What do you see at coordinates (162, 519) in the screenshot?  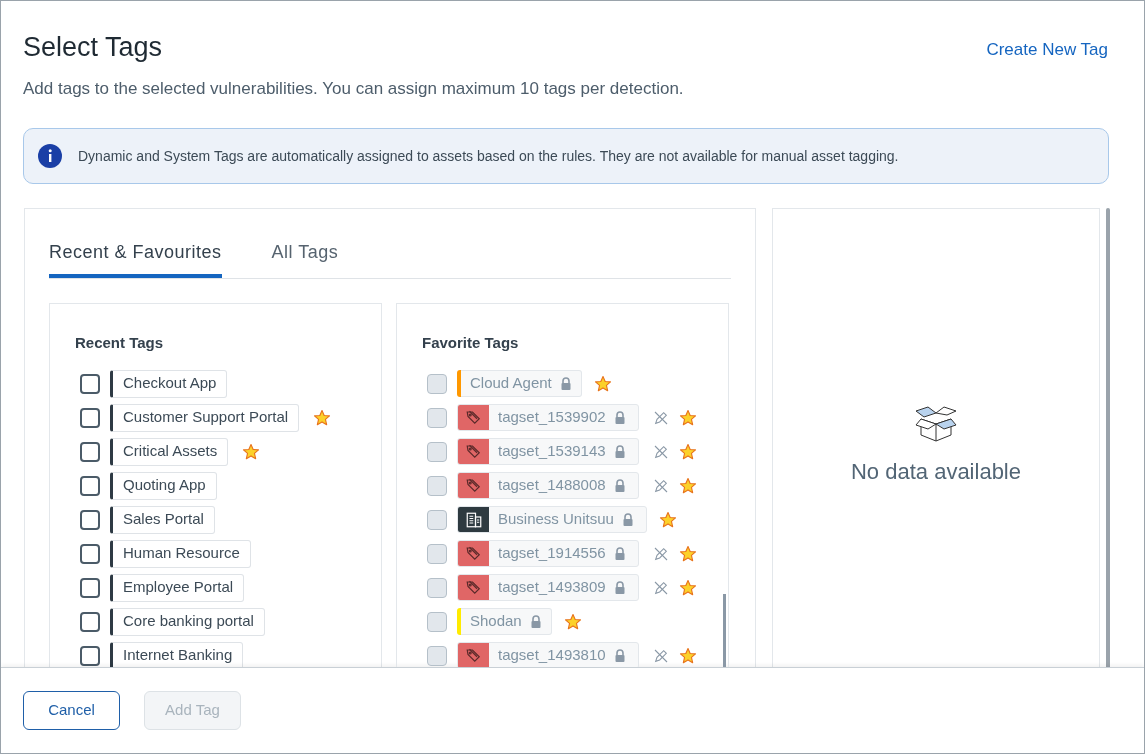 I see `tag-chip: Sales Portal` at bounding box center [162, 519].